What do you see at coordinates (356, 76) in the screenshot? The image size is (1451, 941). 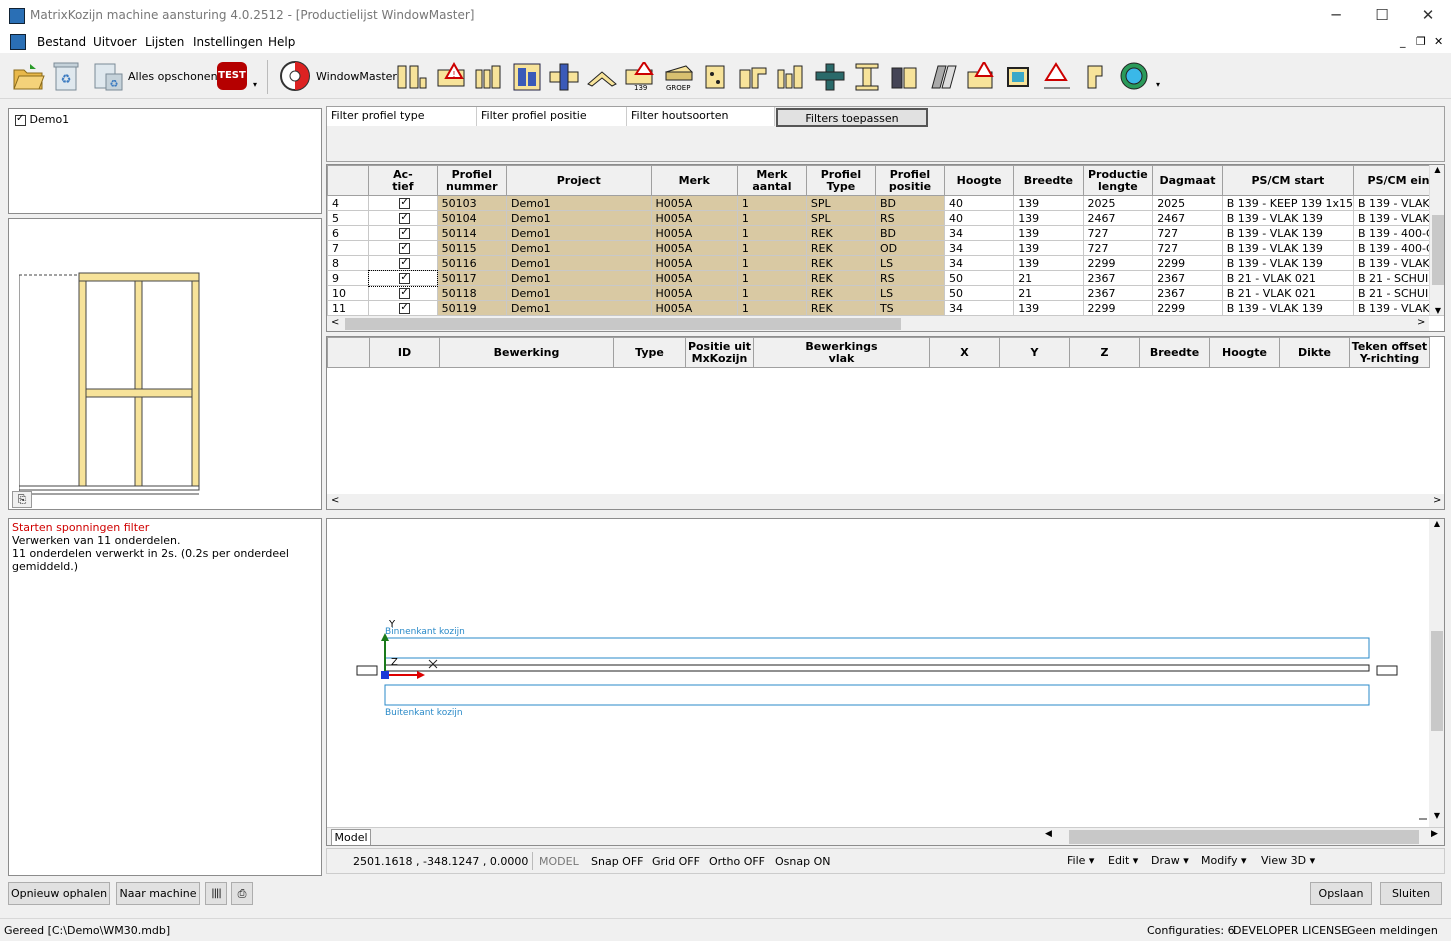 I see `windowmaster-label: WindowMaster` at bounding box center [356, 76].